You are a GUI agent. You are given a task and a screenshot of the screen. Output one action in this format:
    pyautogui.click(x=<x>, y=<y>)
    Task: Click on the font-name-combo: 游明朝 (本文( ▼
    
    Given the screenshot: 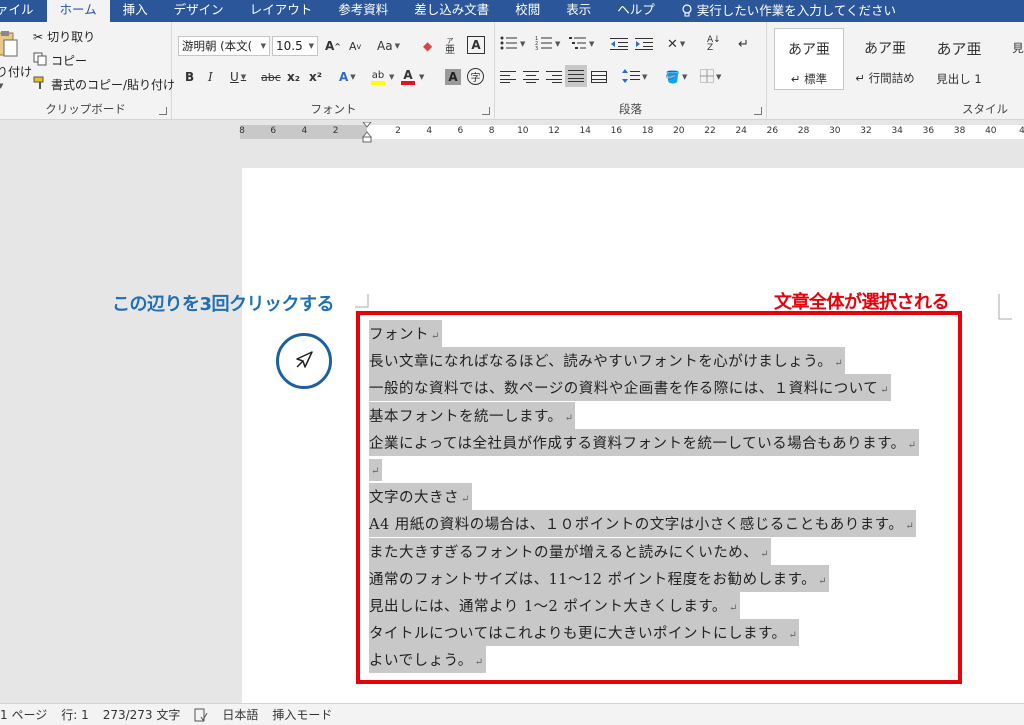 What is the action you would take?
    pyautogui.click(x=224, y=46)
    